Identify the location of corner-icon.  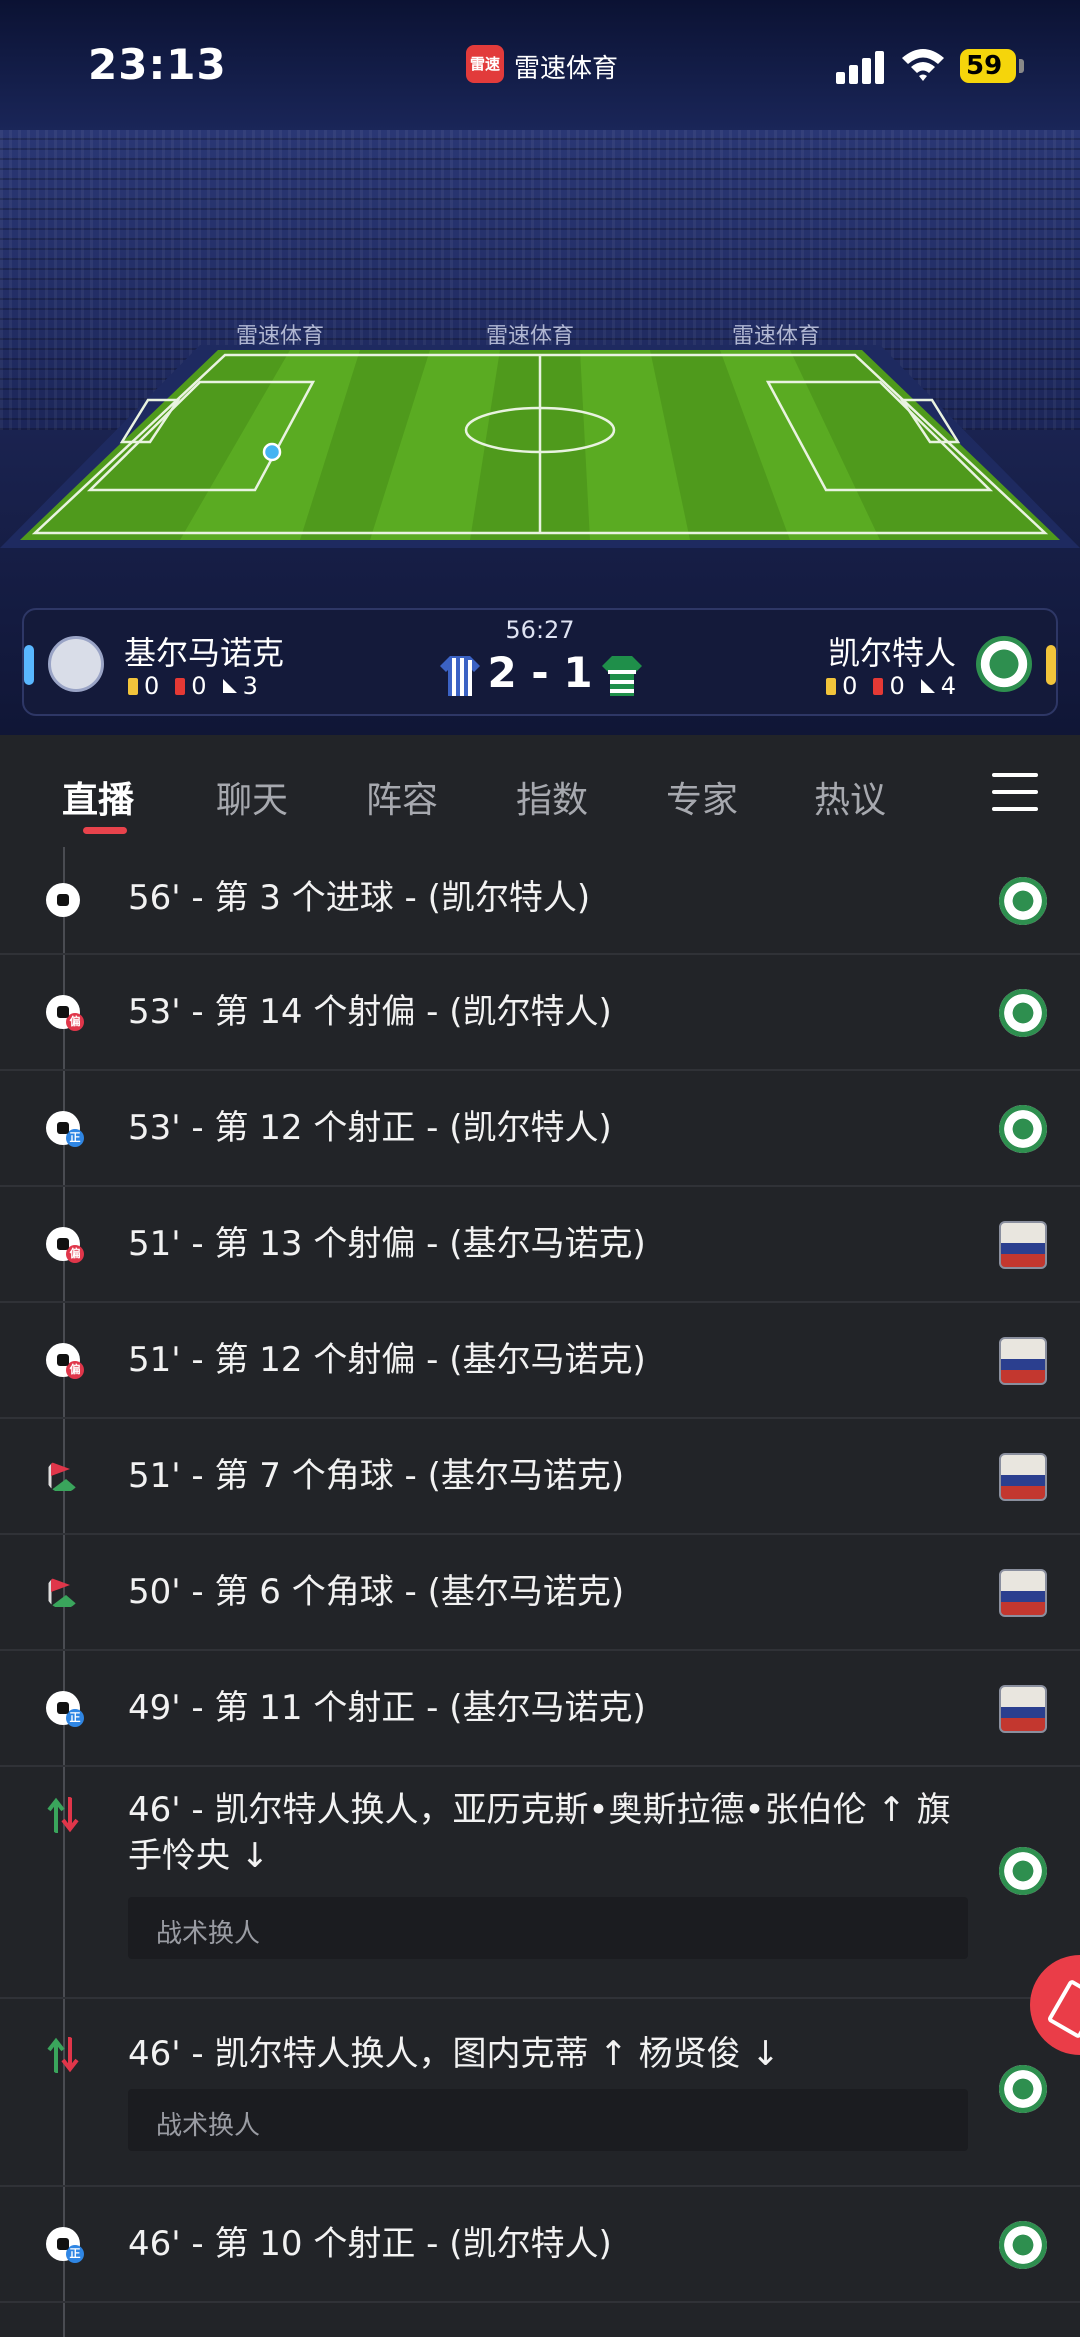
(927, 686).